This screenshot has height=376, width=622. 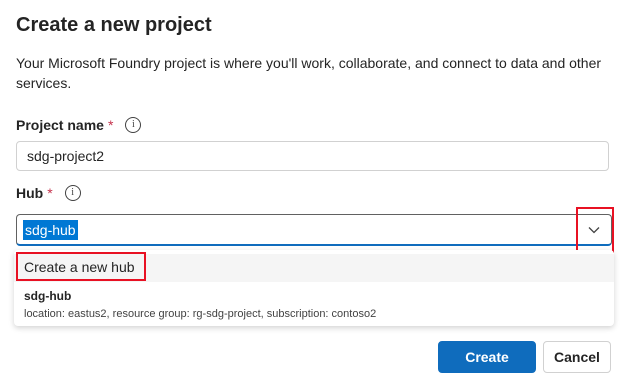 What do you see at coordinates (81, 266) in the screenshot?
I see `highlight-box-create-new-hub` at bounding box center [81, 266].